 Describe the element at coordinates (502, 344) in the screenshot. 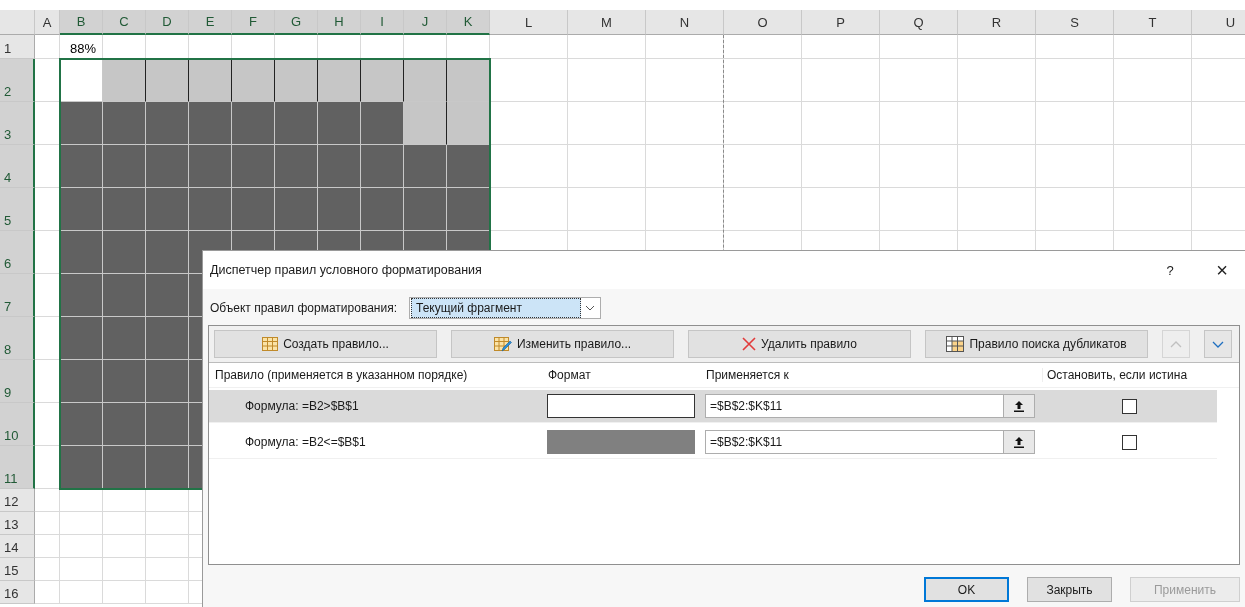

I see `table-pencil-icon` at that location.